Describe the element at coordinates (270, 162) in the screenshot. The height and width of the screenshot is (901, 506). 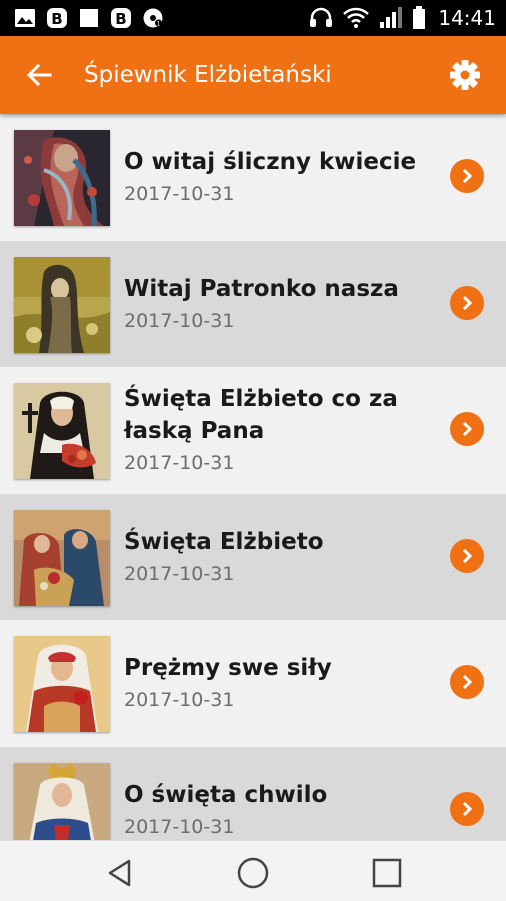
I see `song-title: O witaj śliczny kwiecie` at that location.